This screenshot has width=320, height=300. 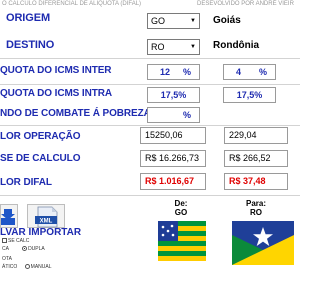 What do you see at coordinates (158, 47) in the screenshot?
I see `destino-select-value: RO` at bounding box center [158, 47].